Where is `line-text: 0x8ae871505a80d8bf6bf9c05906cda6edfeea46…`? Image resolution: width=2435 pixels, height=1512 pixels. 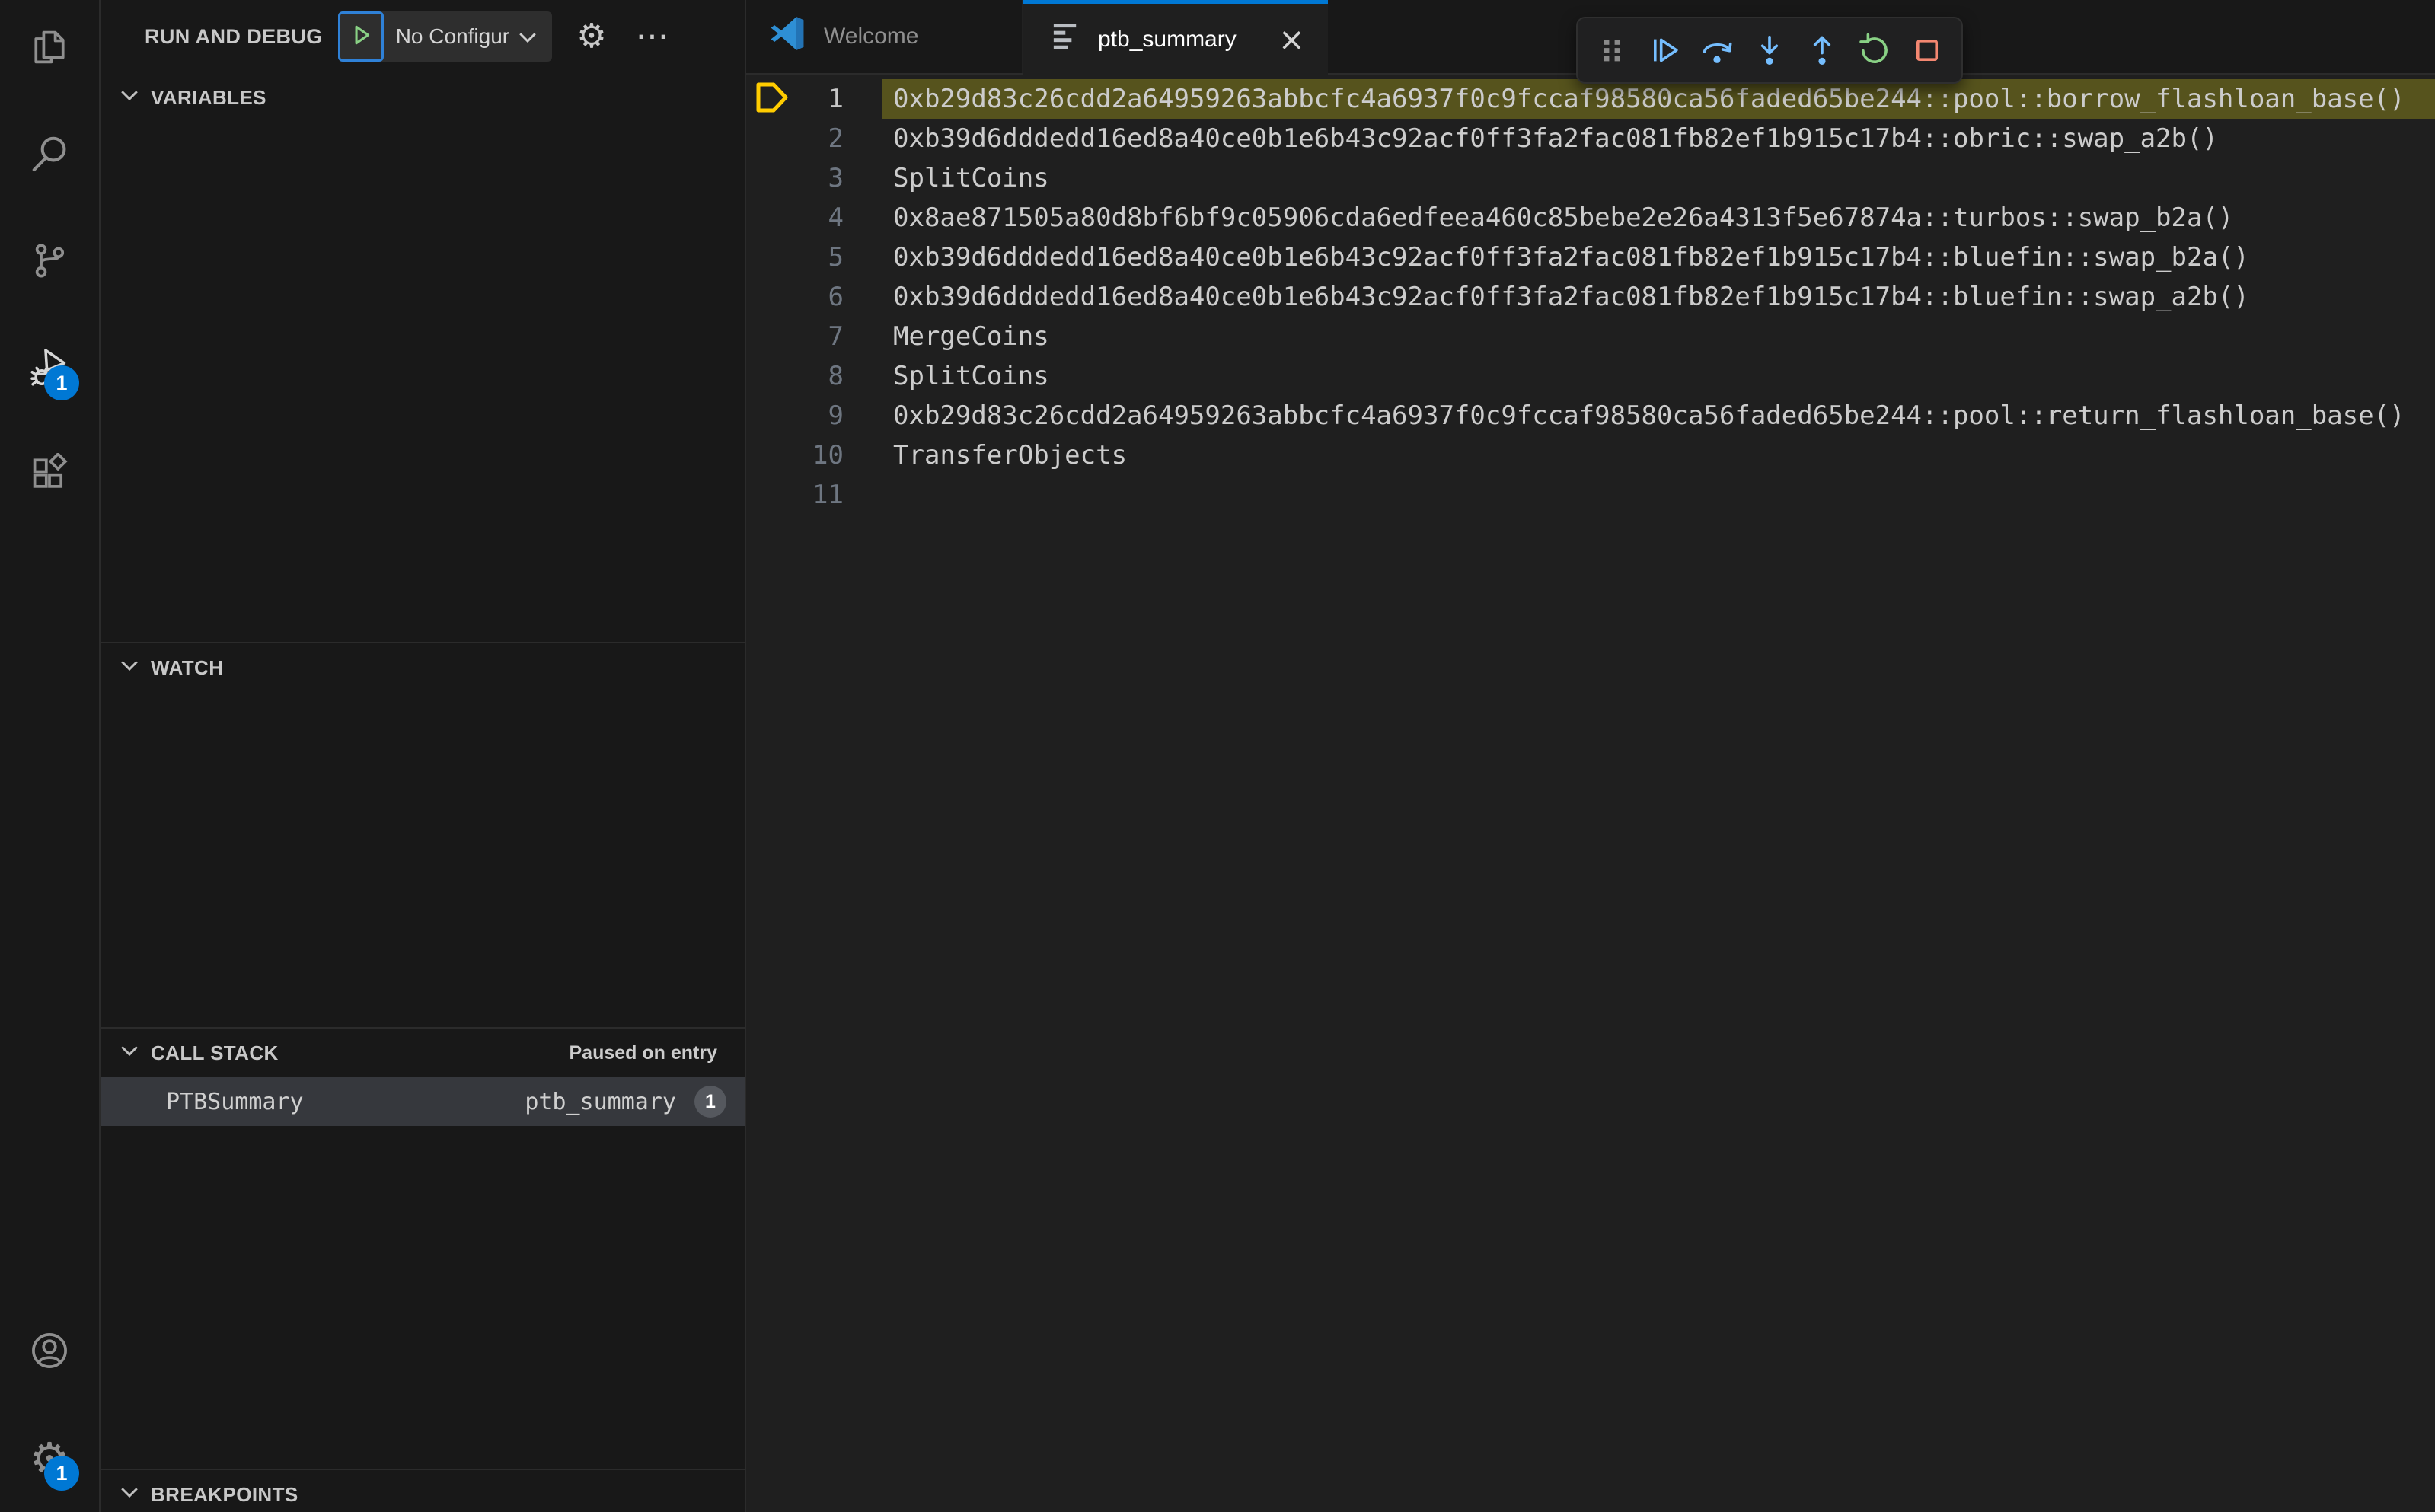
line-text: 0x8ae871505a80d8bf6bf9c05906cda6edfeea46… is located at coordinates (1658, 218).